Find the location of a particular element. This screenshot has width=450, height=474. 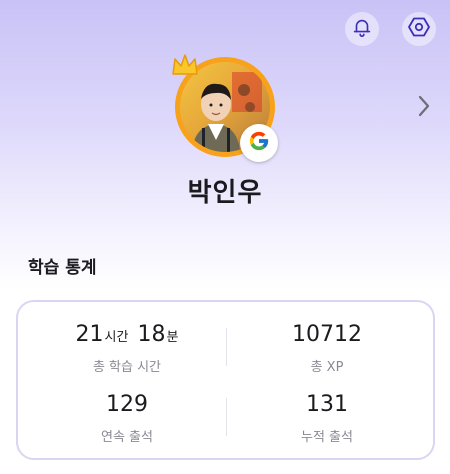

chevron-right-icon is located at coordinates (424, 108).